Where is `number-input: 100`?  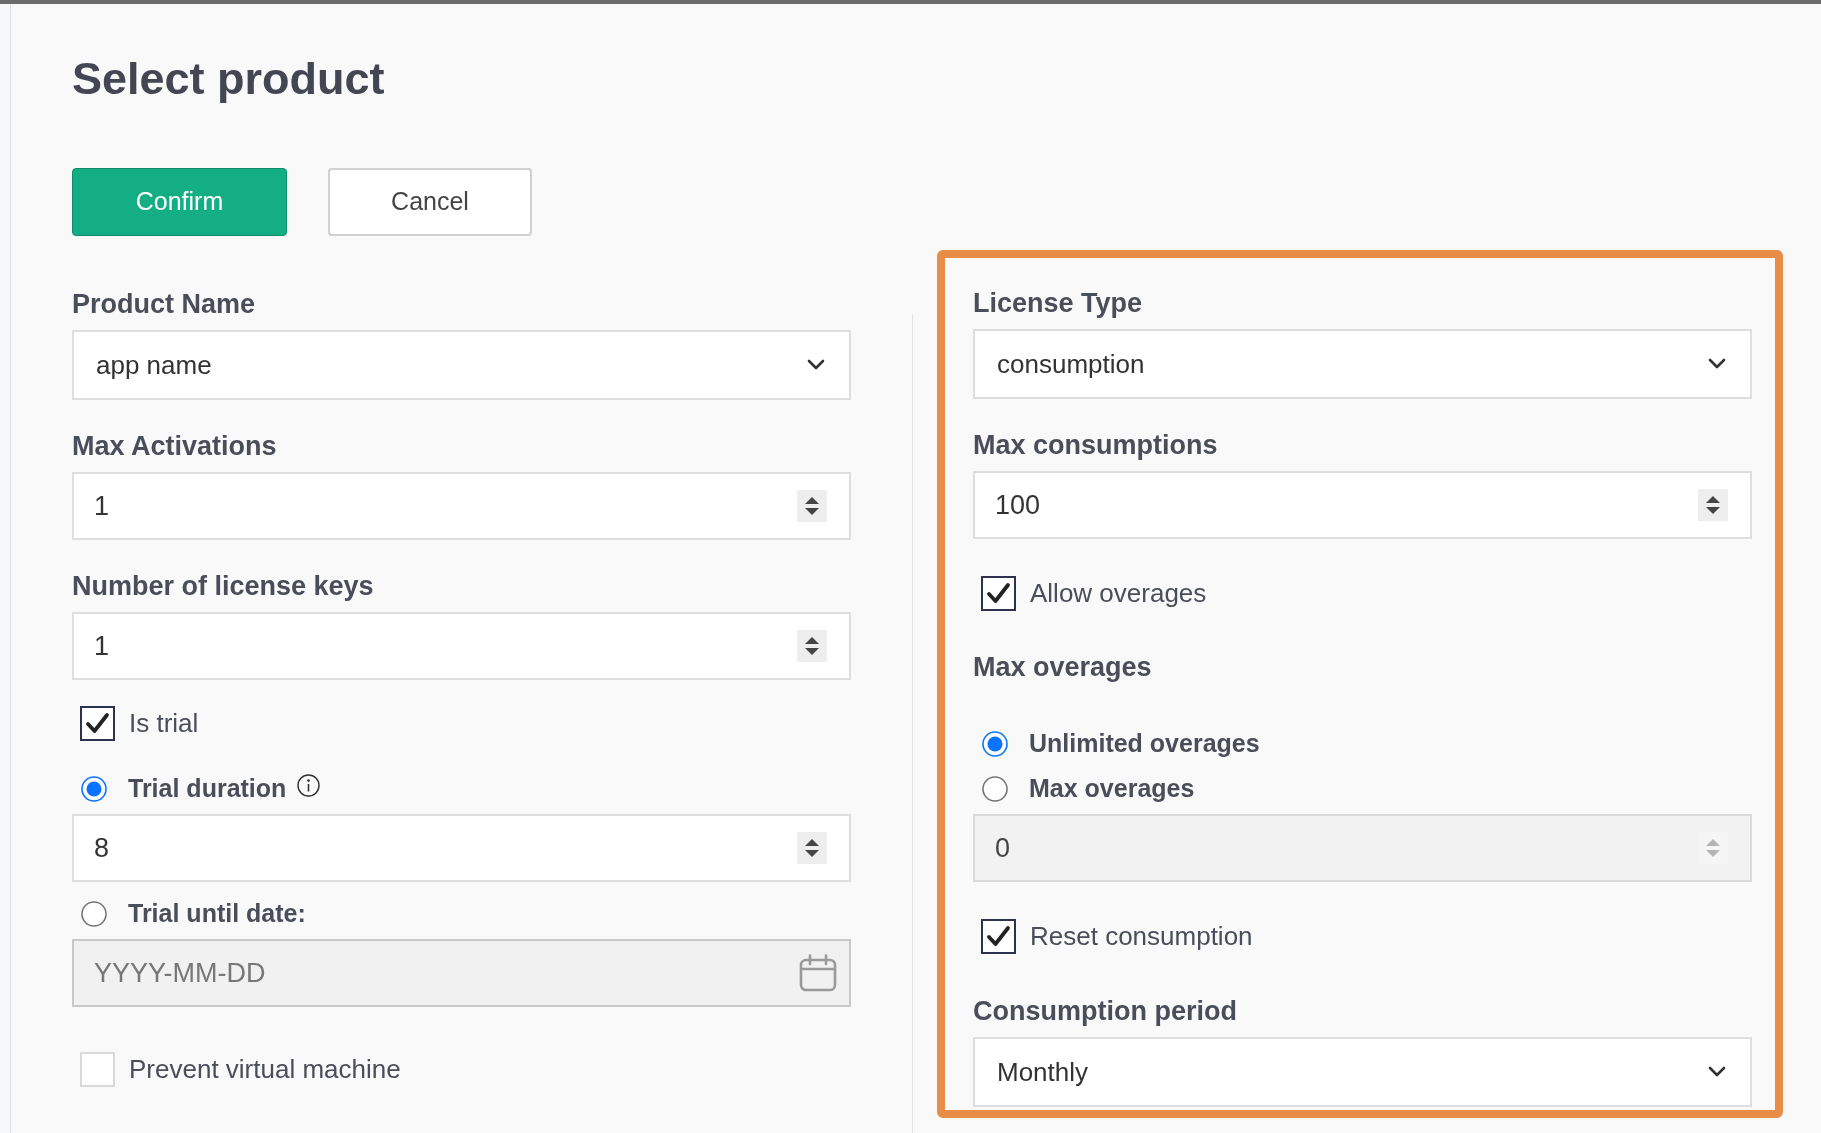
number-input: 100 is located at coordinates (1362, 505).